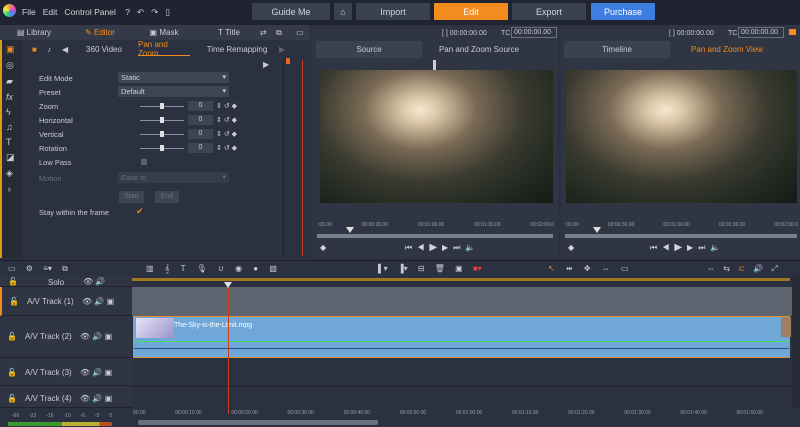  I want to click on source-add-keyframe-icon: ◆, so click(323, 247).